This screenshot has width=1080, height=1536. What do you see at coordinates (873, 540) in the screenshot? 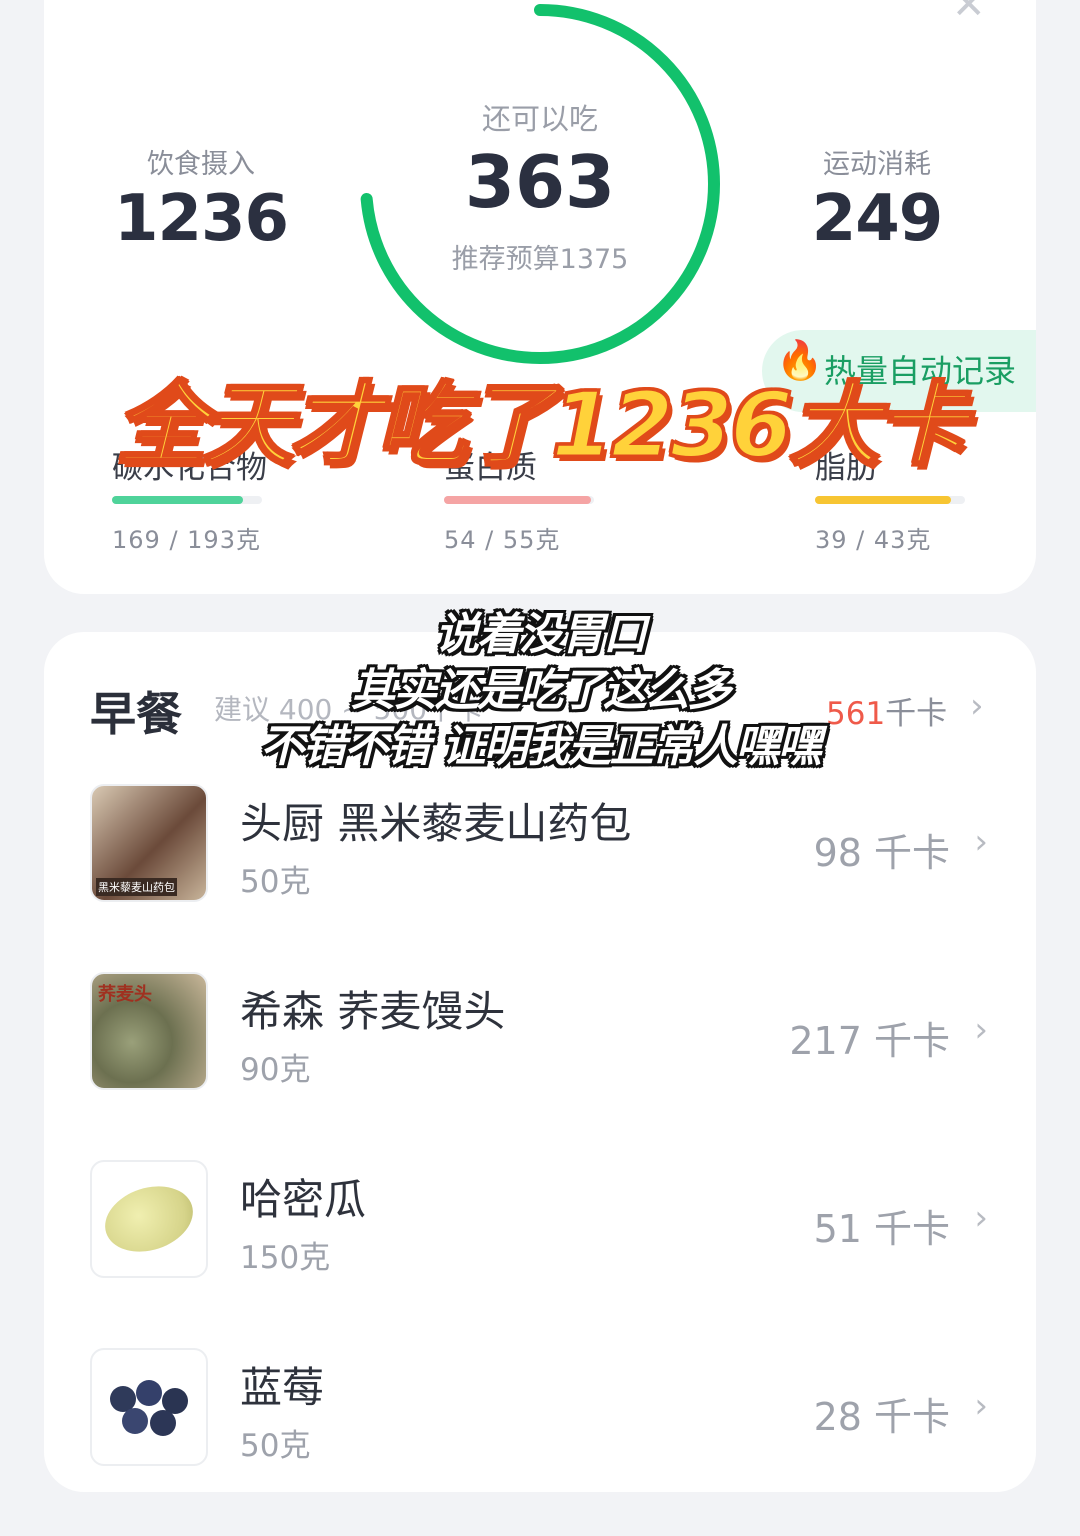
I see `macro-value-fat: 39 / 43克` at bounding box center [873, 540].